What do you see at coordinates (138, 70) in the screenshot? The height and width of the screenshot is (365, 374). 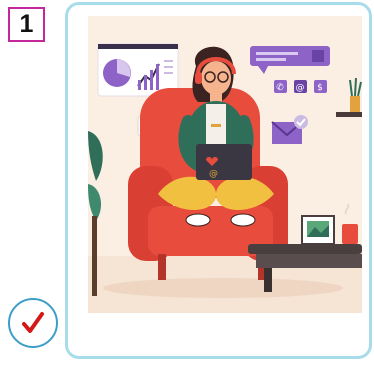 I see `chart-panel` at bounding box center [138, 70].